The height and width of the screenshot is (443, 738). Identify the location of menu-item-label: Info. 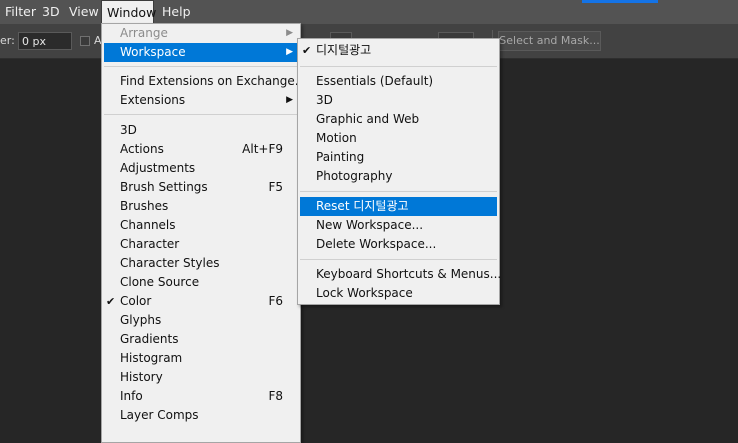
(131, 396).